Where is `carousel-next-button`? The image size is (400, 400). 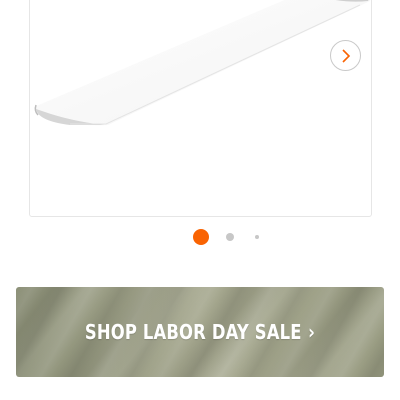
carousel-next-button is located at coordinates (345, 55).